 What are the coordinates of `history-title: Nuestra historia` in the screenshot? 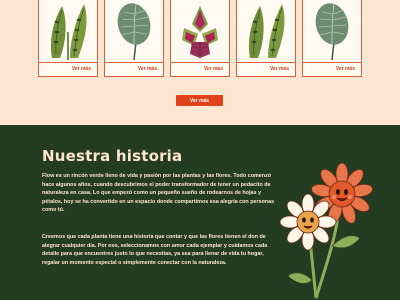 It's located at (112, 156).